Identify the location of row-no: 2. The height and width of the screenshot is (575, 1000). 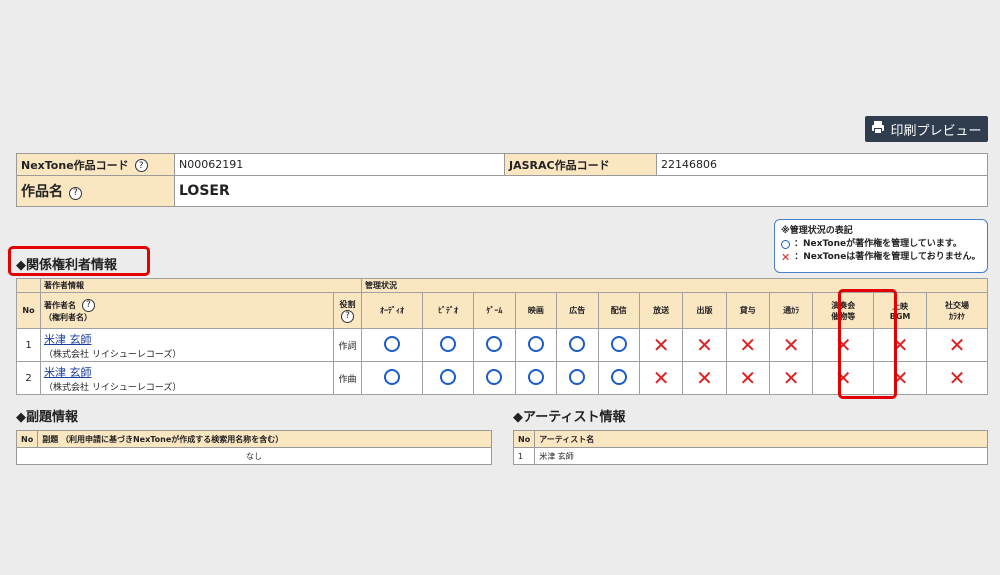
(28, 378).